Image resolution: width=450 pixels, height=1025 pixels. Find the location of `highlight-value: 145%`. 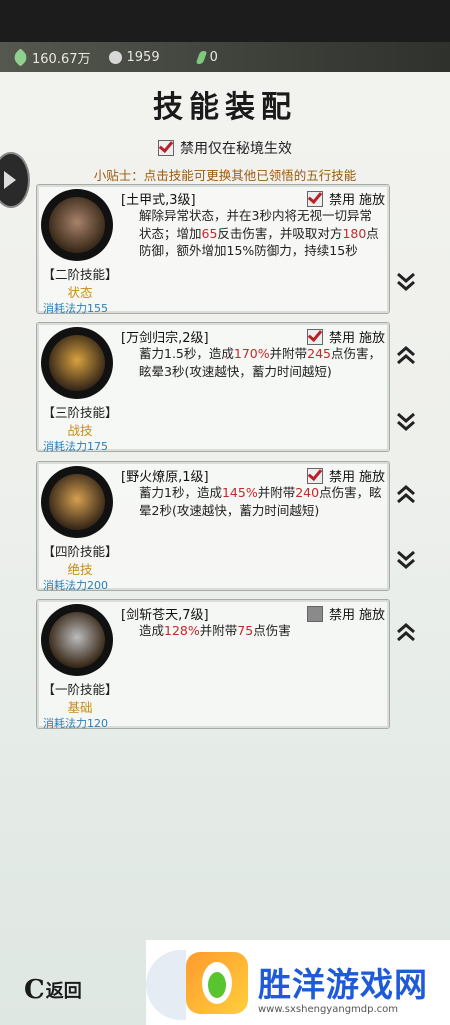

highlight-value: 145% is located at coordinates (239, 492).